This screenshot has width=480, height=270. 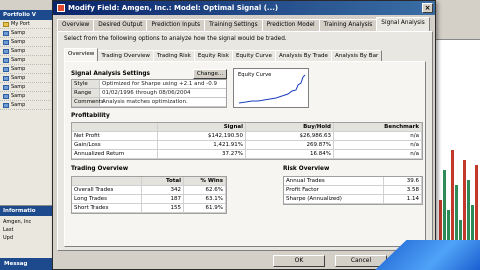 What do you see at coordinates (205, 190) in the screenshot?
I see `table-cell: 62.6%` at bounding box center [205, 190].